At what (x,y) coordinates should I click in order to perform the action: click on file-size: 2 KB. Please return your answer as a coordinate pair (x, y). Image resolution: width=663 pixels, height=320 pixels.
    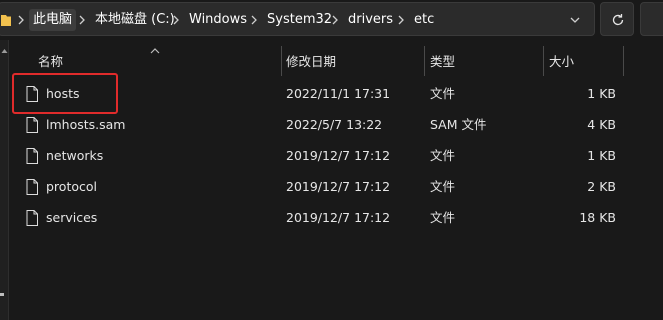
    Looking at the image, I should click on (601, 186).